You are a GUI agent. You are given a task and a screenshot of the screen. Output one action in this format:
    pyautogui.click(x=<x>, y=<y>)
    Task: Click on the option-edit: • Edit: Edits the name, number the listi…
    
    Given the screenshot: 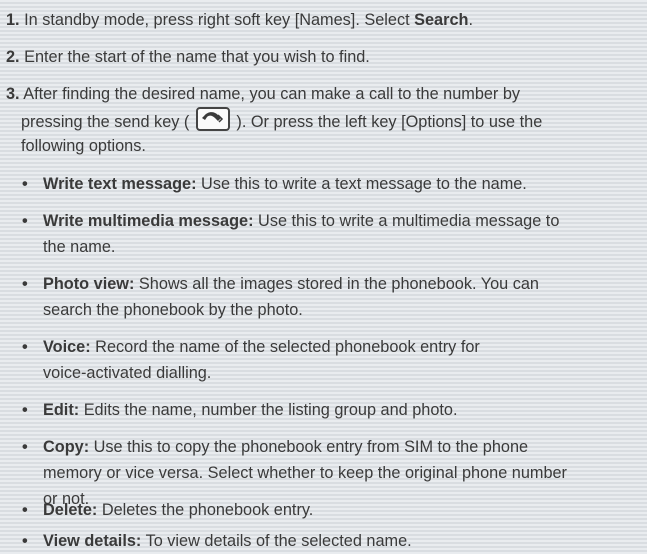 What is the action you would take?
    pyautogui.click(x=332, y=410)
    